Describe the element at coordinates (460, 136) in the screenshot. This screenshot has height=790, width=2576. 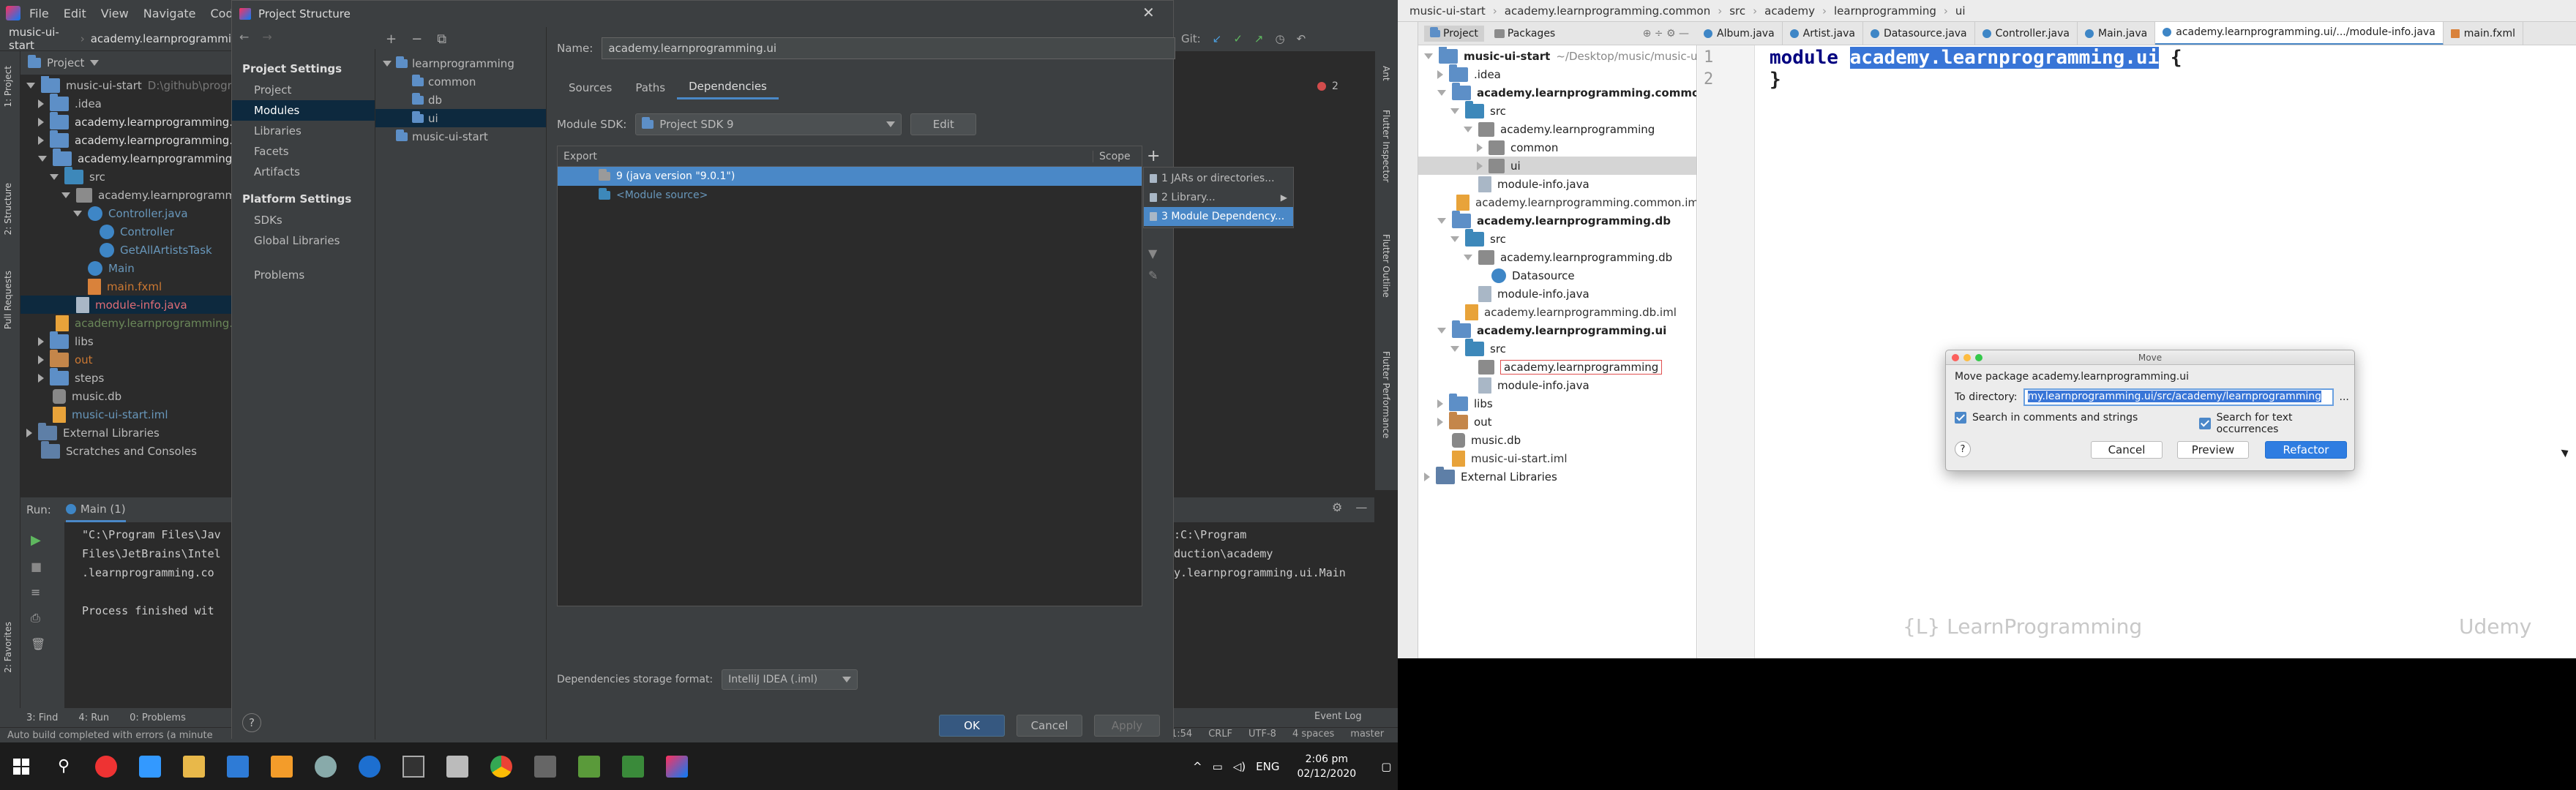
I see `module-item: music-ui-start` at that location.